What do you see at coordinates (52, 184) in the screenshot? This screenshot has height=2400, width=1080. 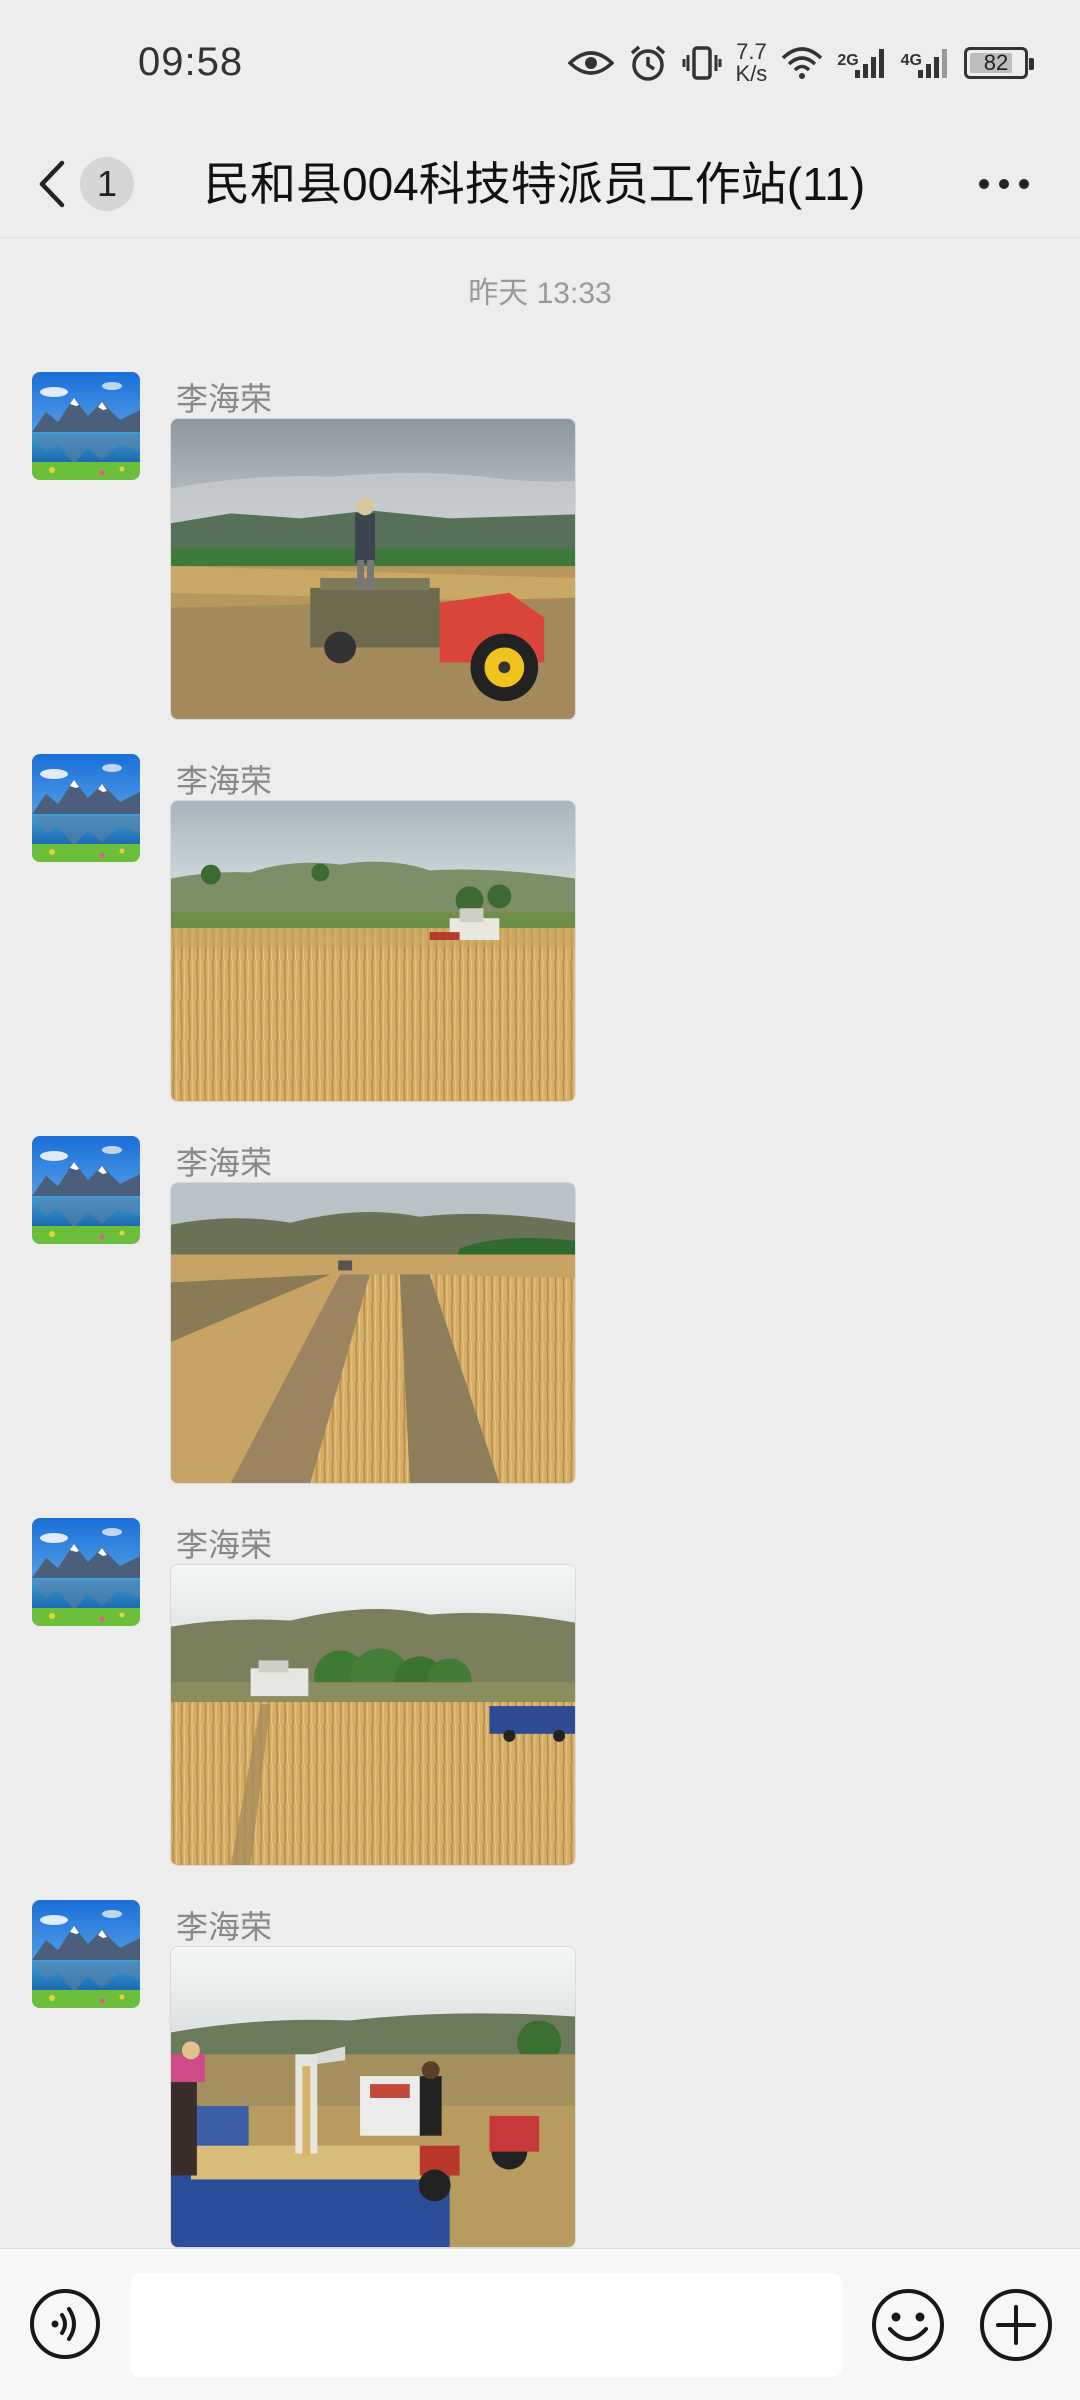 I see `chevron-left-icon` at bounding box center [52, 184].